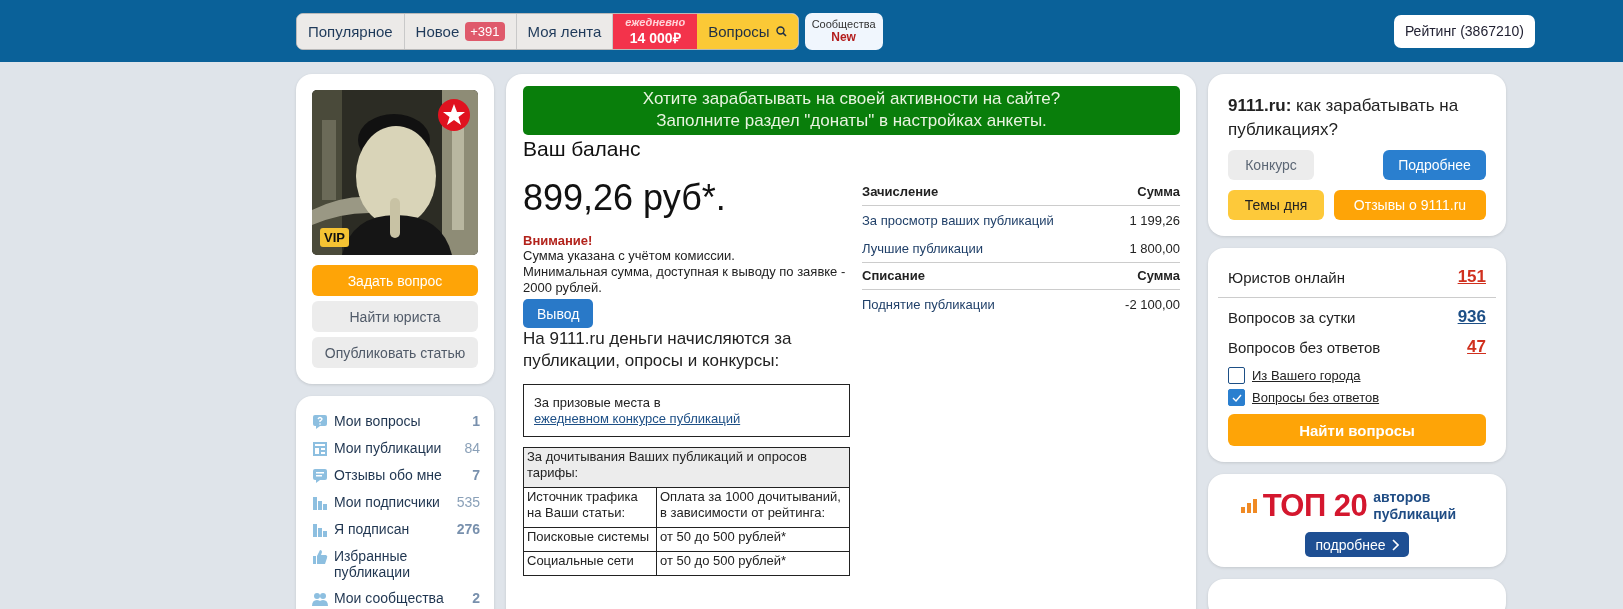 The height and width of the screenshot is (609, 1623). Describe the element at coordinates (590, 507) in the screenshot. I see `table-cell: Источник трафика на Ваши статьи:` at that location.